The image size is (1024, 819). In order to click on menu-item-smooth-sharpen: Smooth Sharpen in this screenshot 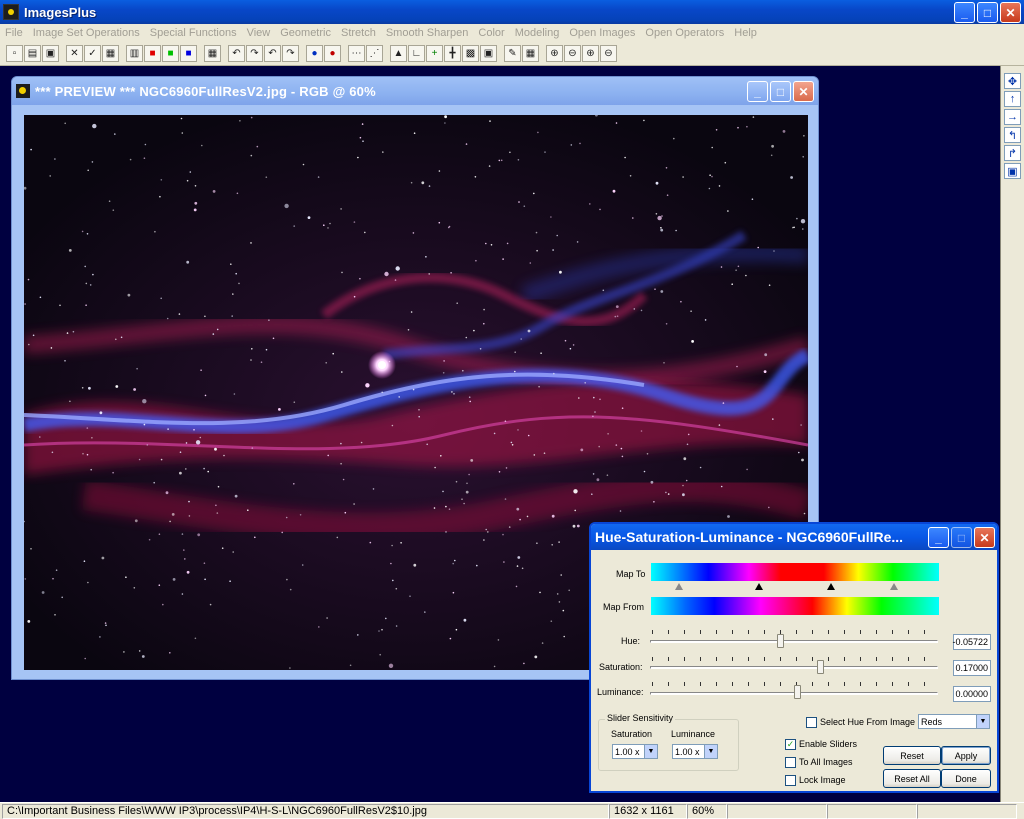, I will do `click(427, 33)`.